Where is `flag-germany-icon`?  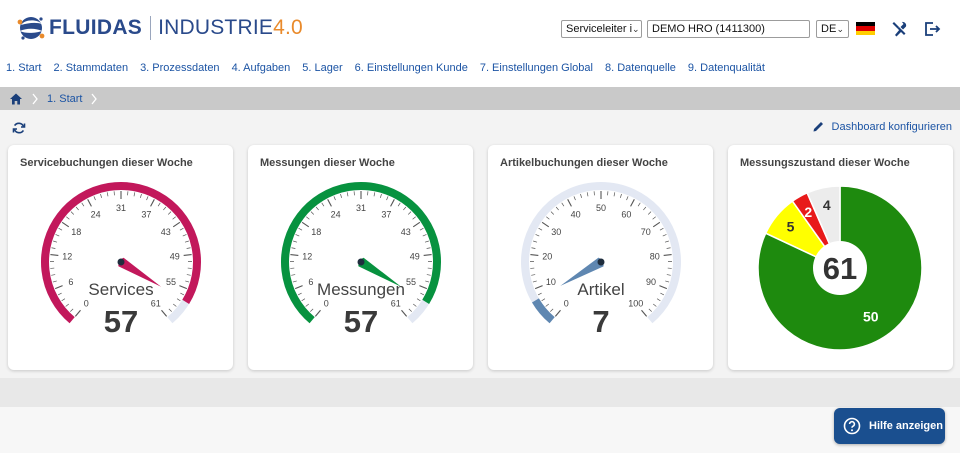 flag-germany-icon is located at coordinates (865, 28).